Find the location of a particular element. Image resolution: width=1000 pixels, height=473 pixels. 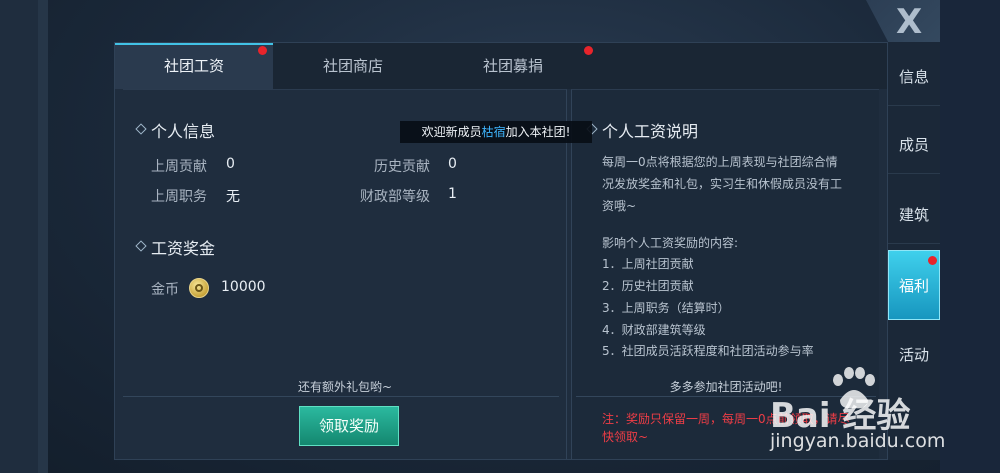

watermark-url: jingyan.baidu.com is located at coordinates (858, 441).